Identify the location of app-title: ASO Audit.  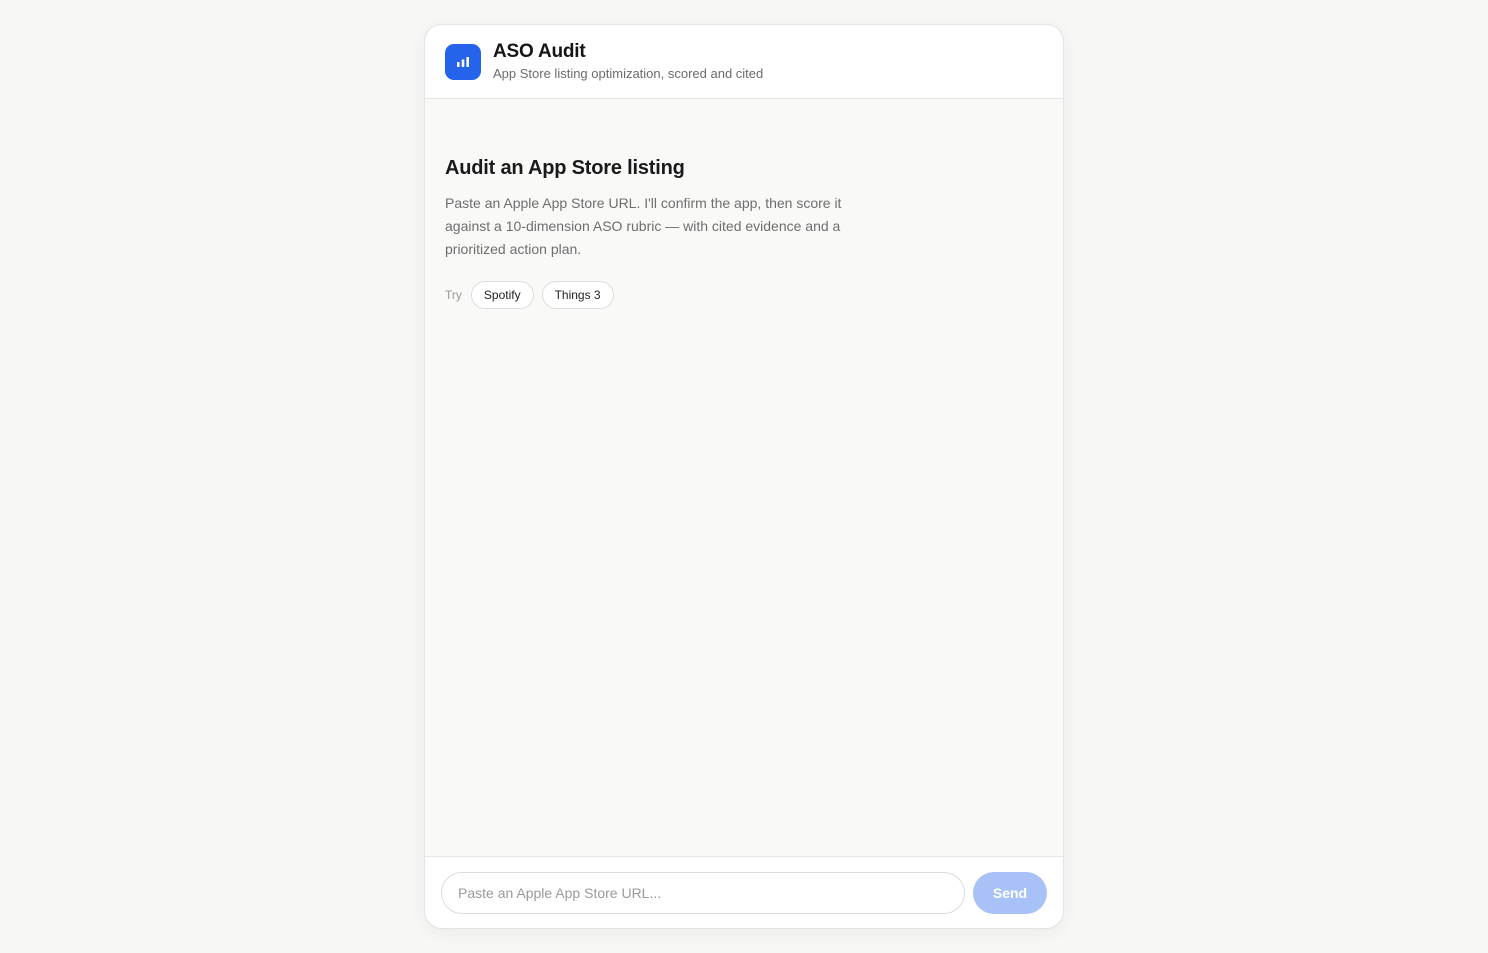
(539, 51).